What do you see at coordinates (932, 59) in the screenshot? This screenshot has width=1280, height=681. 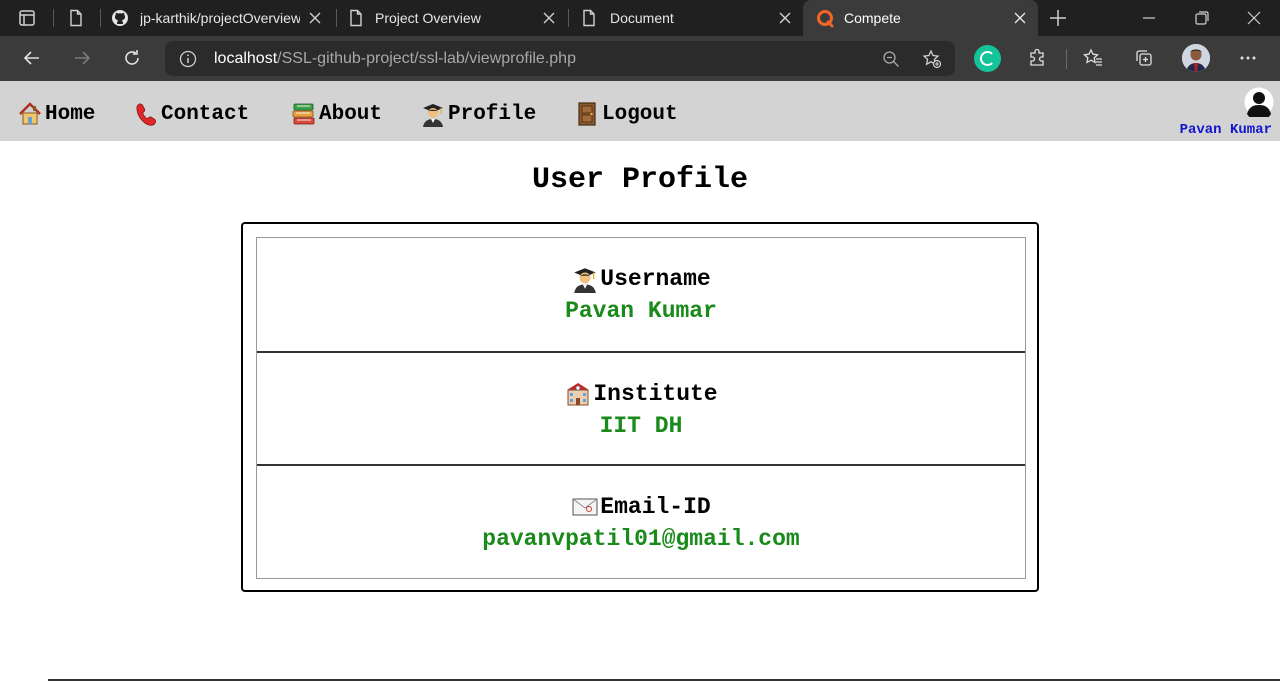 I see `add-favorite-icon` at bounding box center [932, 59].